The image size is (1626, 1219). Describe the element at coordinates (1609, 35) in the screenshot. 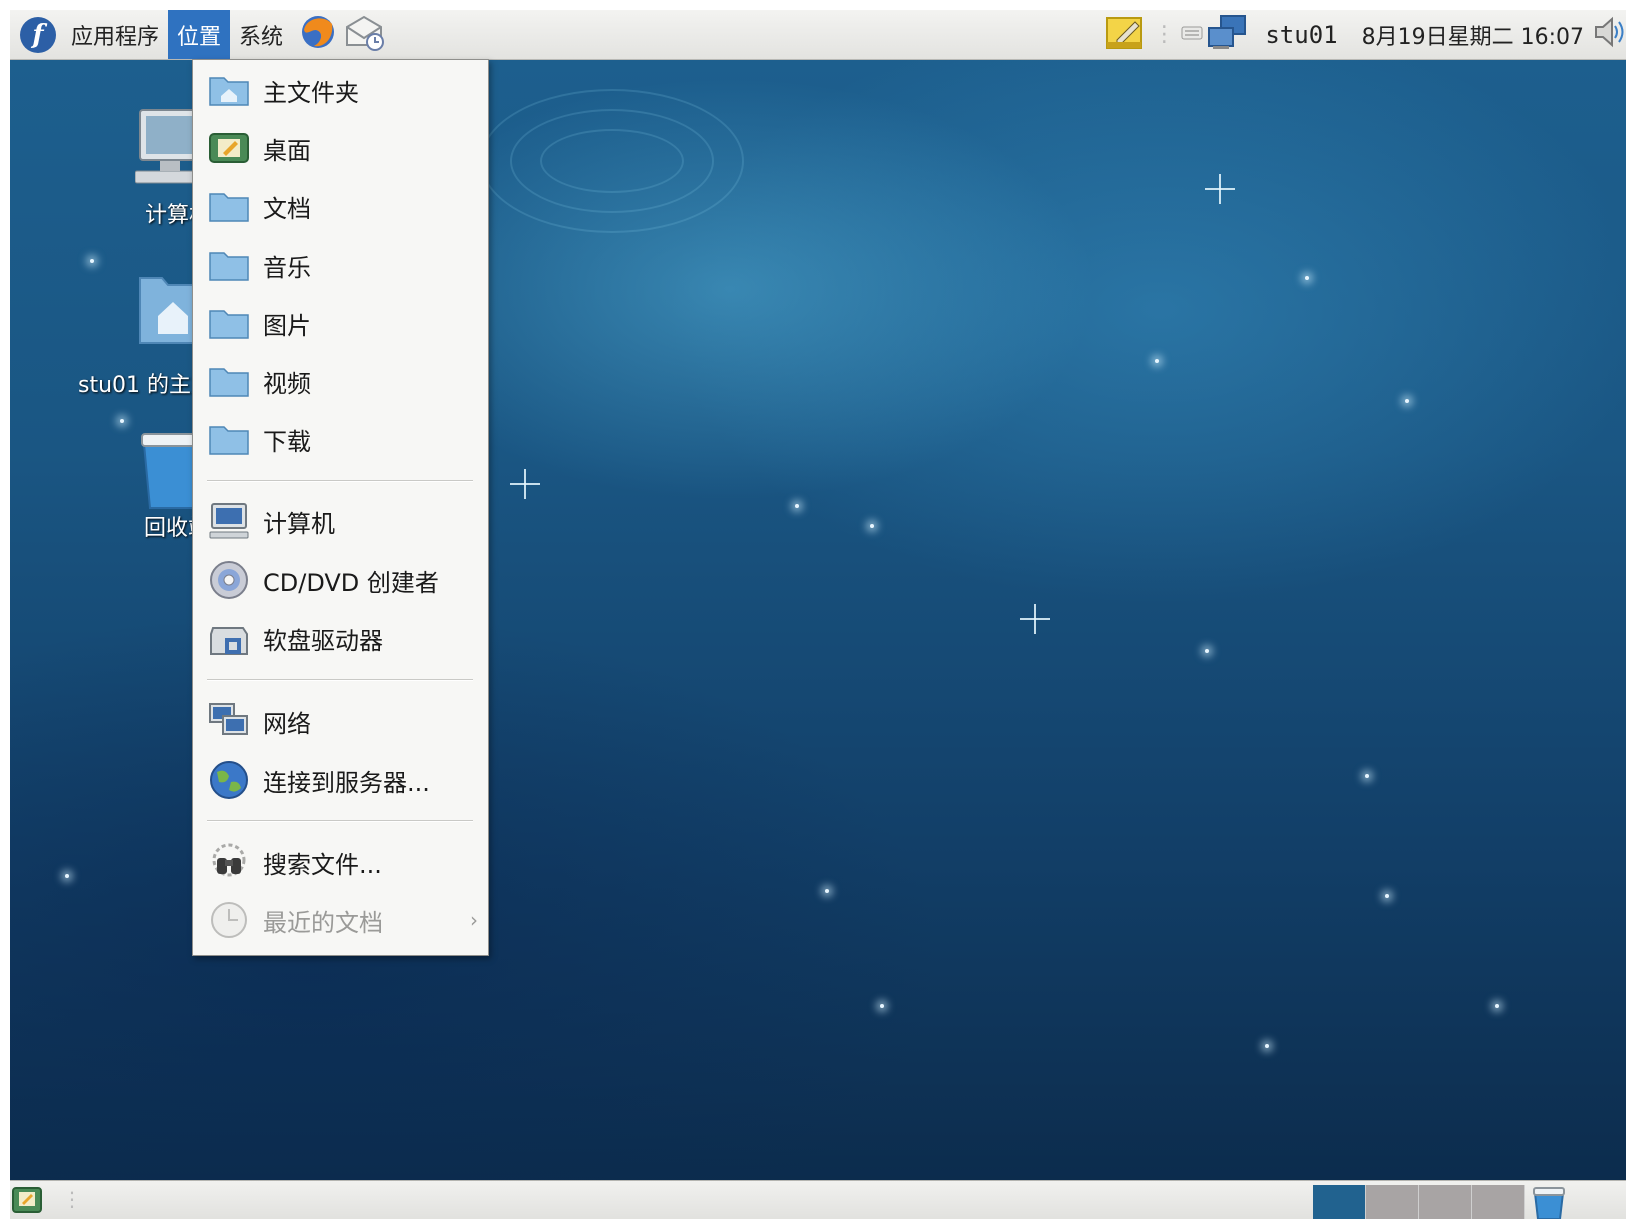

I see `volume-icon` at that location.